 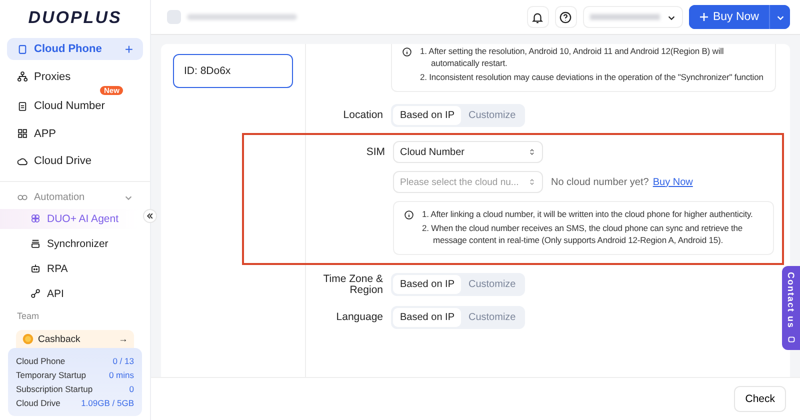 What do you see at coordinates (75, 198) in the screenshot?
I see `automation-group-header: Automation` at bounding box center [75, 198].